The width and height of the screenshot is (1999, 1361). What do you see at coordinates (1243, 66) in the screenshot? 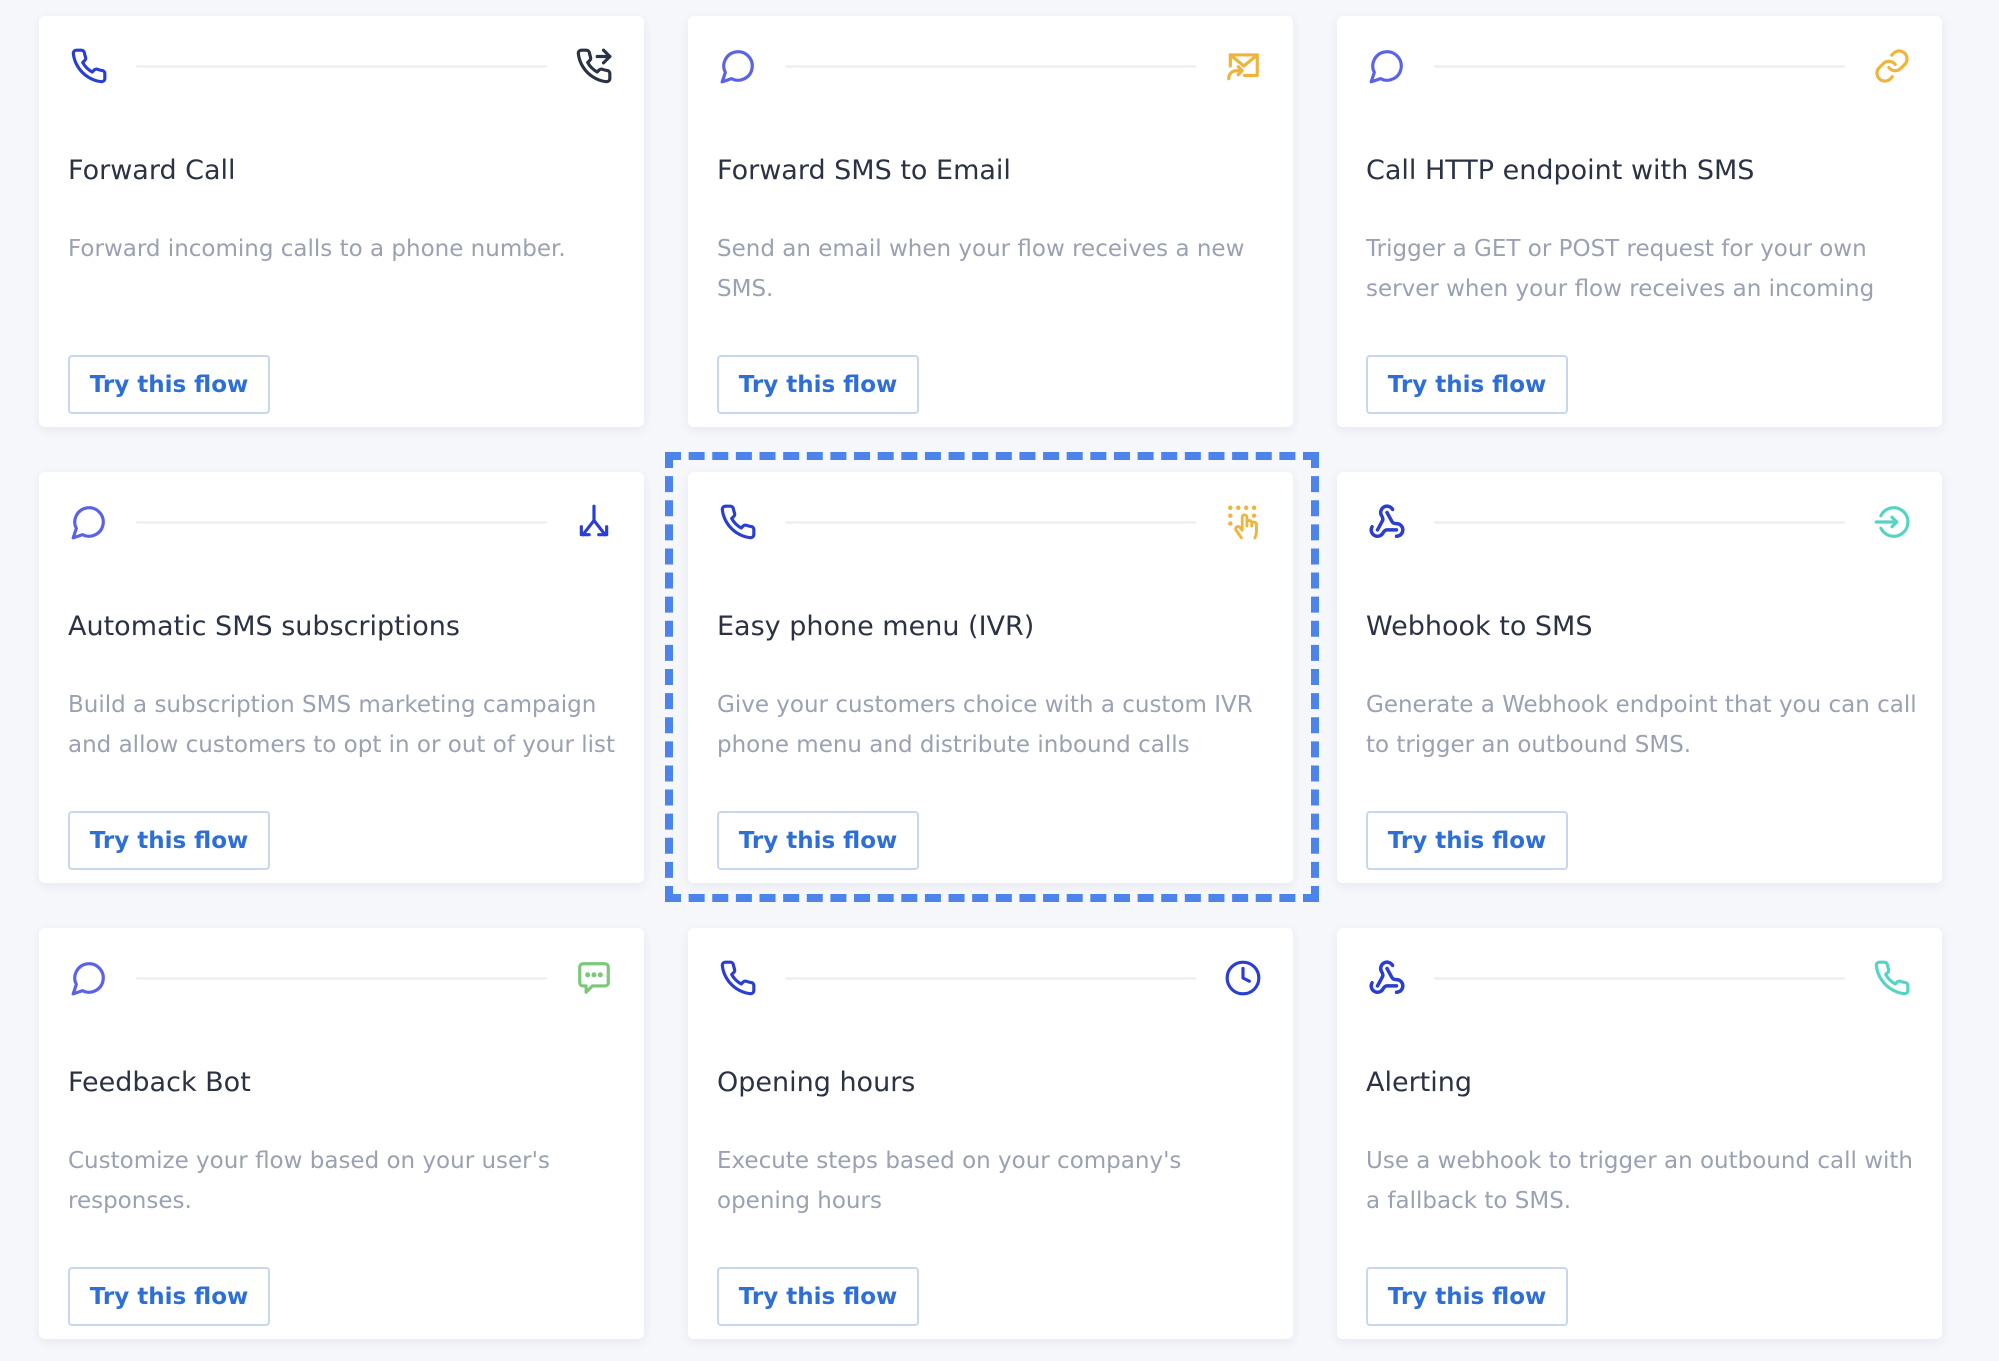
I see `email-forward-icon` at bounding box center [1243, 66].